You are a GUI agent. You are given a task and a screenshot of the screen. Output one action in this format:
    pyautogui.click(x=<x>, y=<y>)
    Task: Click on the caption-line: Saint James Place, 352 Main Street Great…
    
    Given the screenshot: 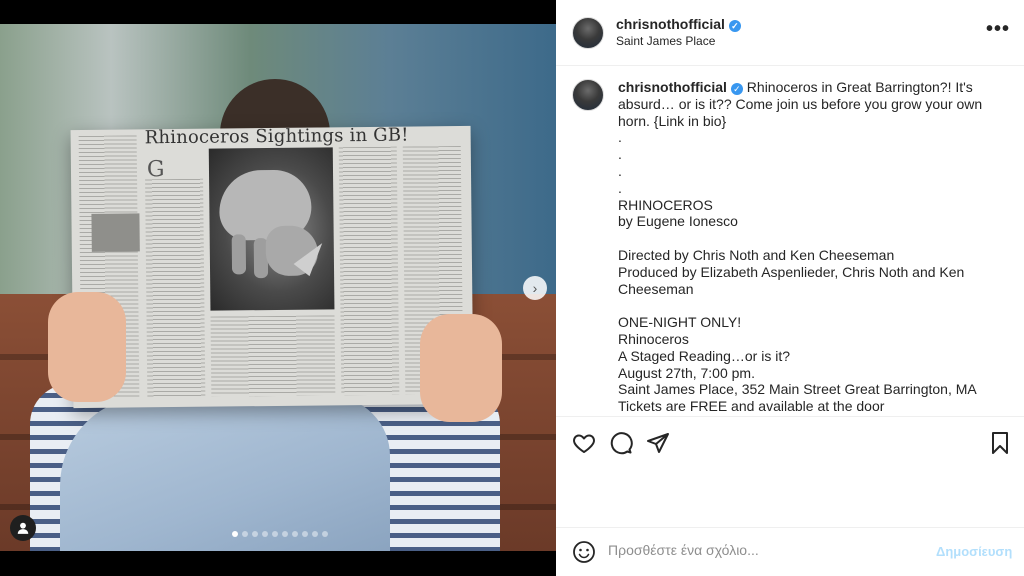 What is the action you would take?
    pyautogui.click(x=797, y=389)
    